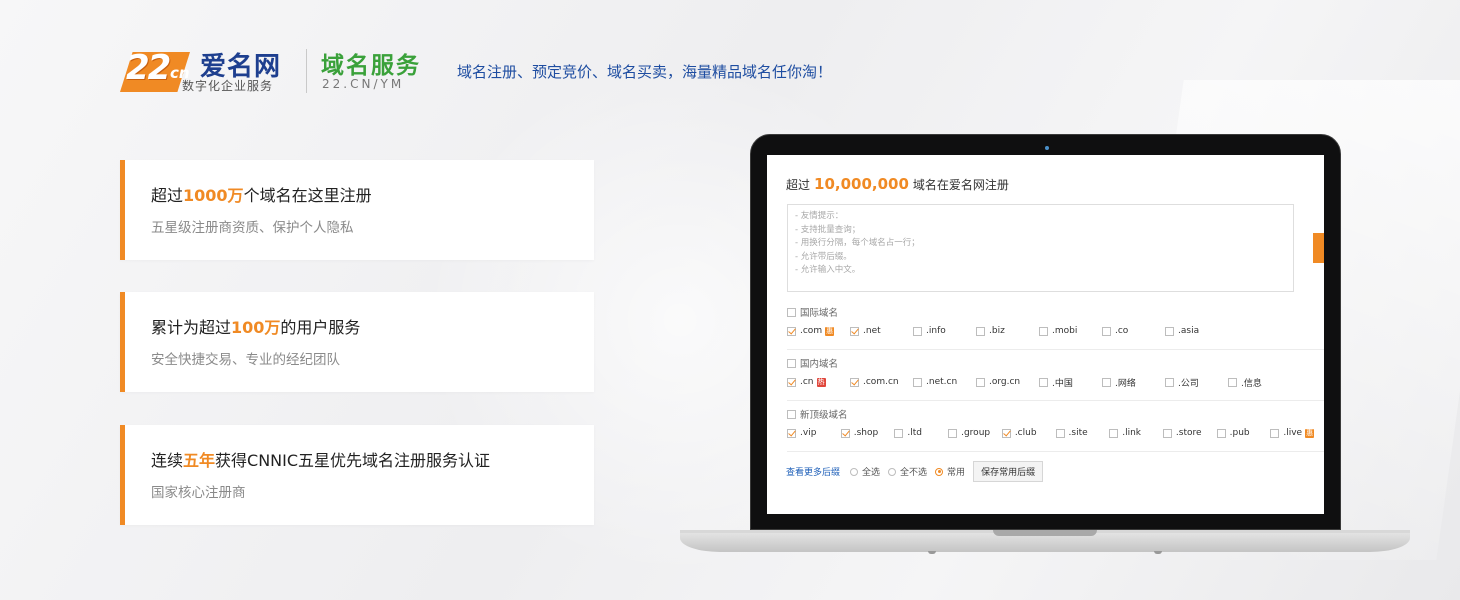 Image resolution: width=1460 pixels, height=600 pixels. I want to click on feature-title-post: 个域名在这里注册, so click(307, 195).